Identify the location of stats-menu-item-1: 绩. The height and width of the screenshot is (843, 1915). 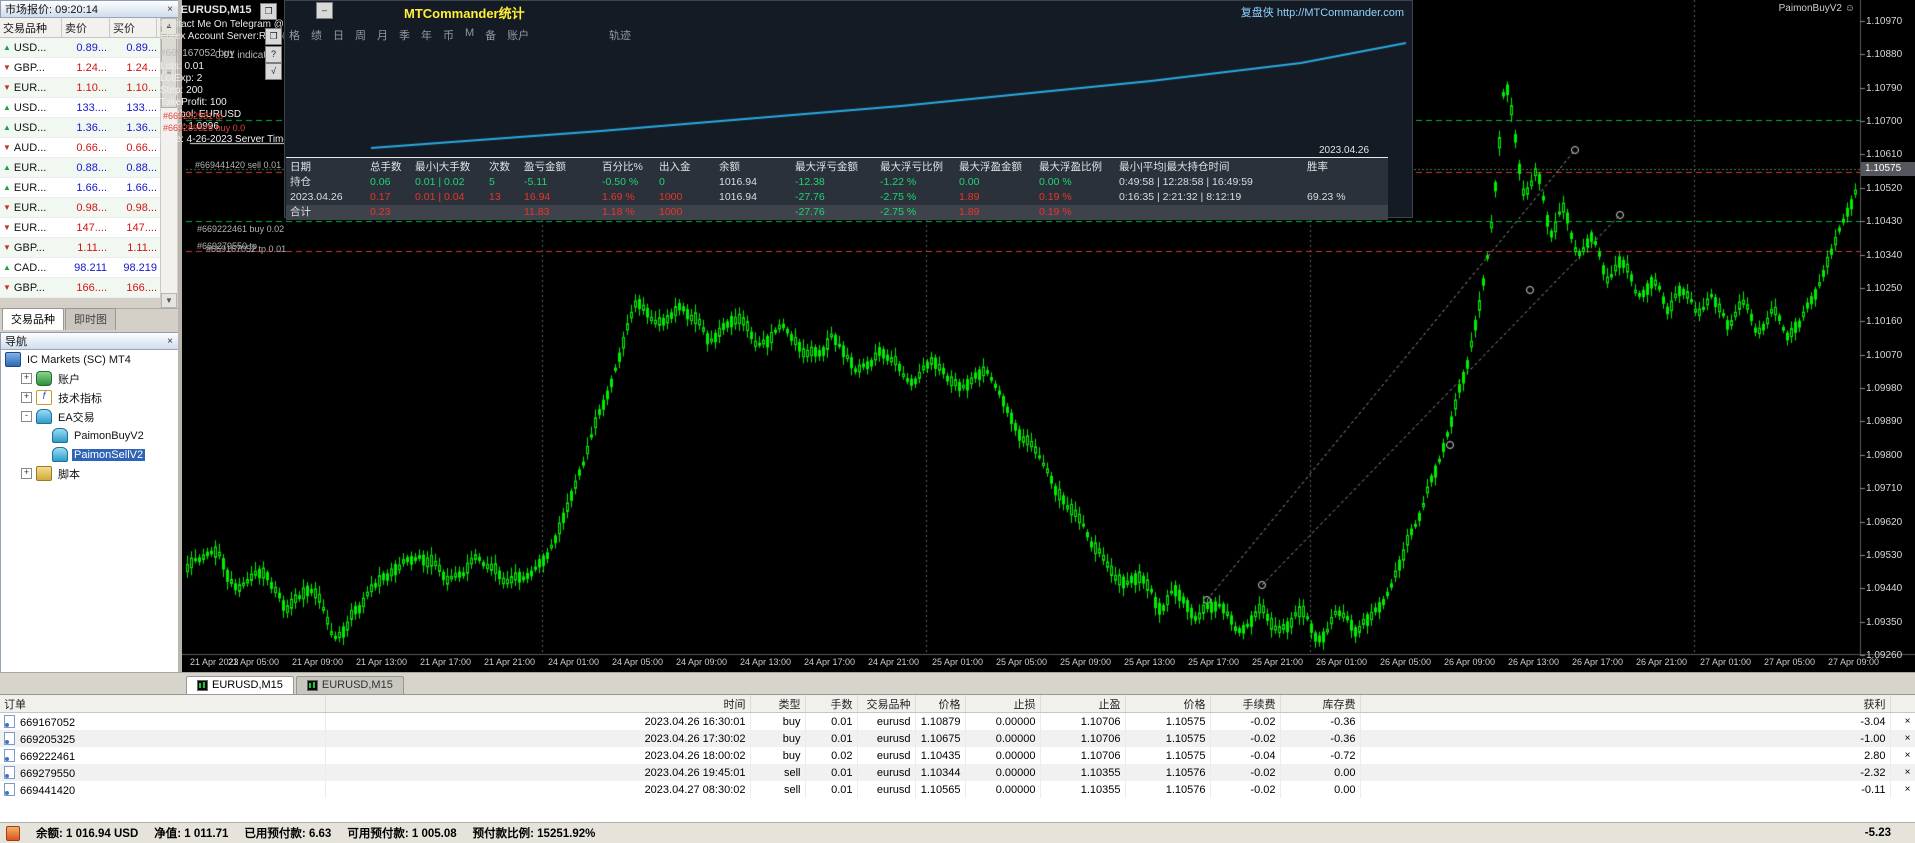
(316, 35).